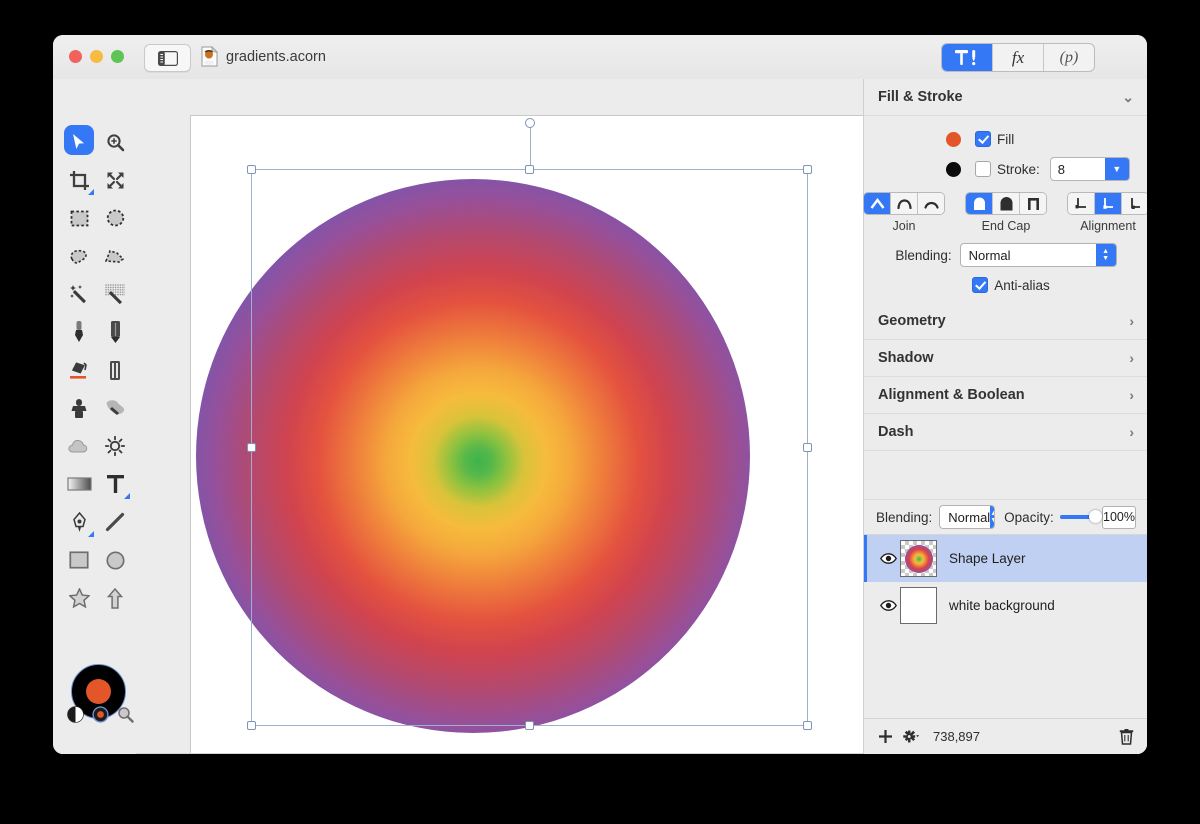 The height and width of the screenshot is (824, 1200). What do you see at coordinates (983, 139) in the screenshot?
I see `fill-checkbox` at bounding box center [983, 139].